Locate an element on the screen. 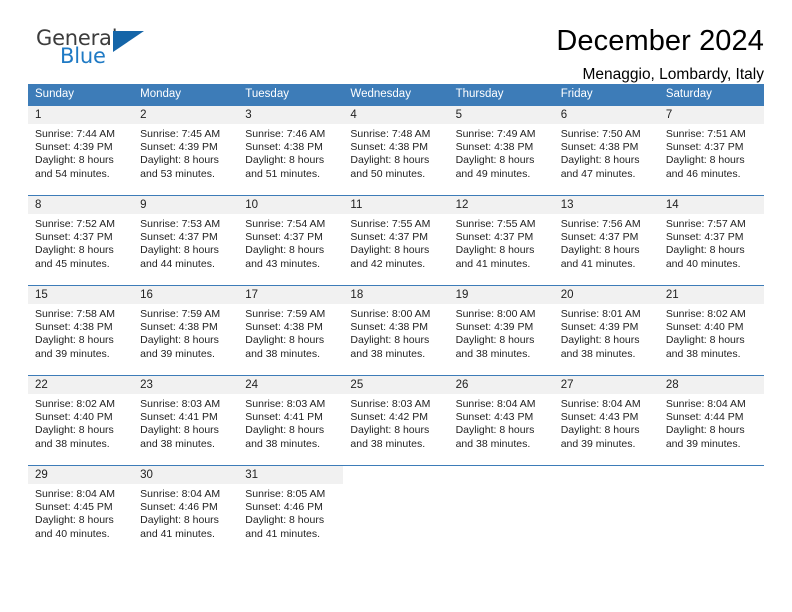  daylight-text: Daylight: 8 hours and 43 minutes. is located at coordinates (285, 257).